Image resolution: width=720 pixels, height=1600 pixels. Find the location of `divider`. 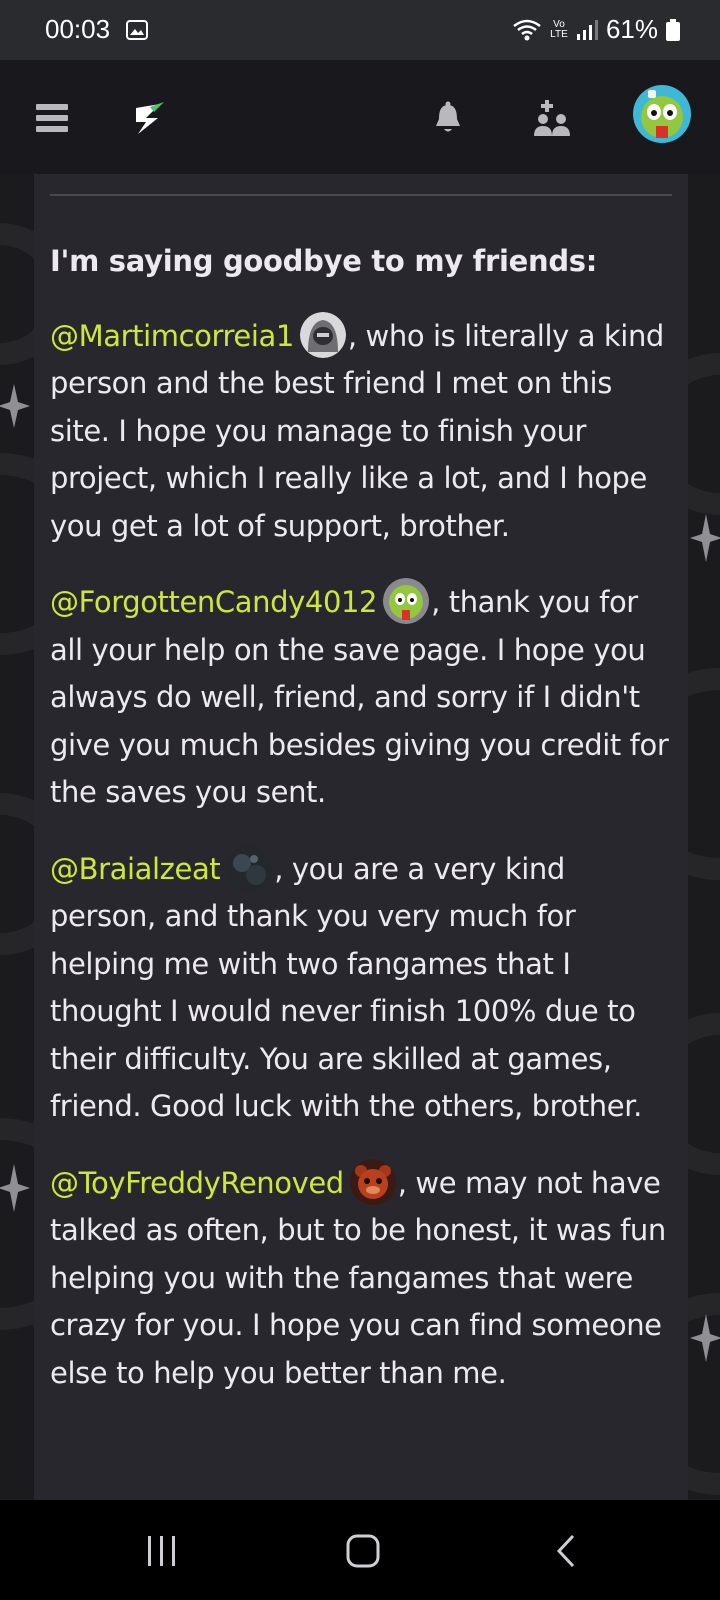

divider is located at coordinates (361, 195).